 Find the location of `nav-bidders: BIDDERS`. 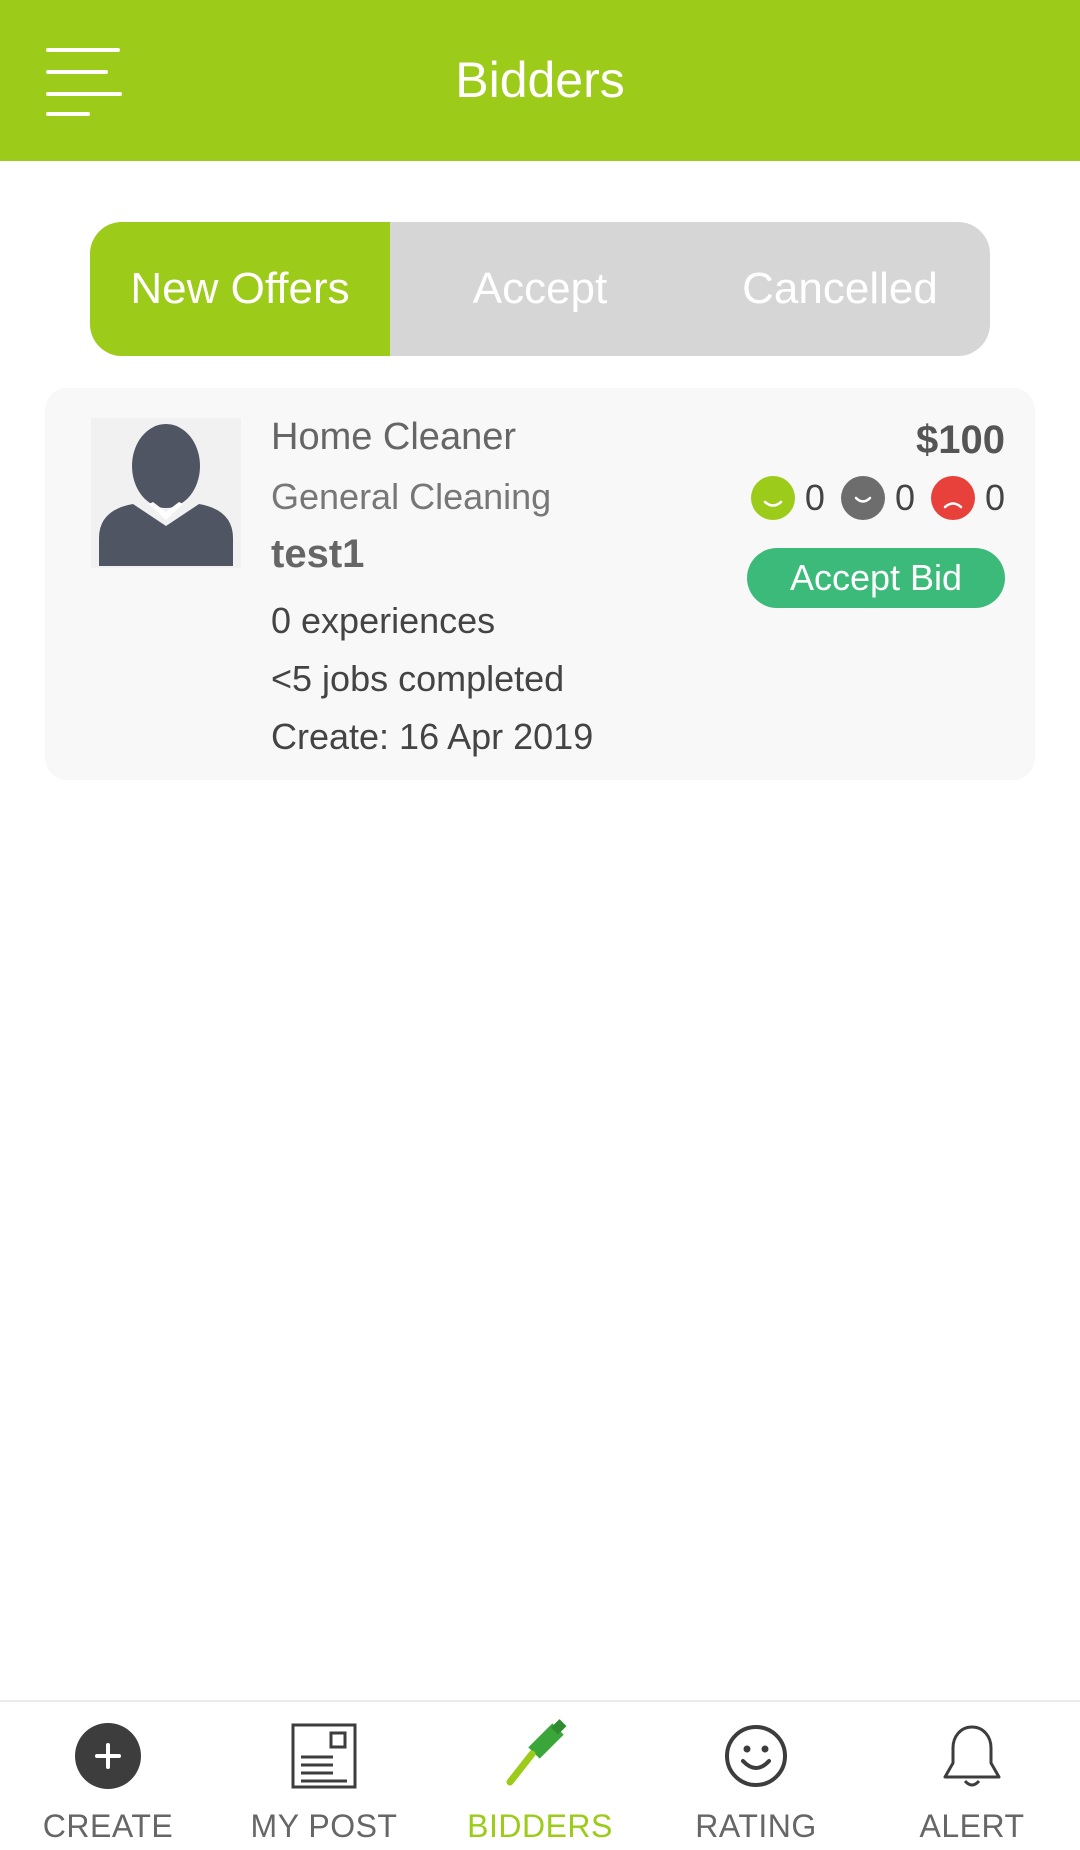

nav-bidders: BIDDERS is located at coordinates (540, 1776).